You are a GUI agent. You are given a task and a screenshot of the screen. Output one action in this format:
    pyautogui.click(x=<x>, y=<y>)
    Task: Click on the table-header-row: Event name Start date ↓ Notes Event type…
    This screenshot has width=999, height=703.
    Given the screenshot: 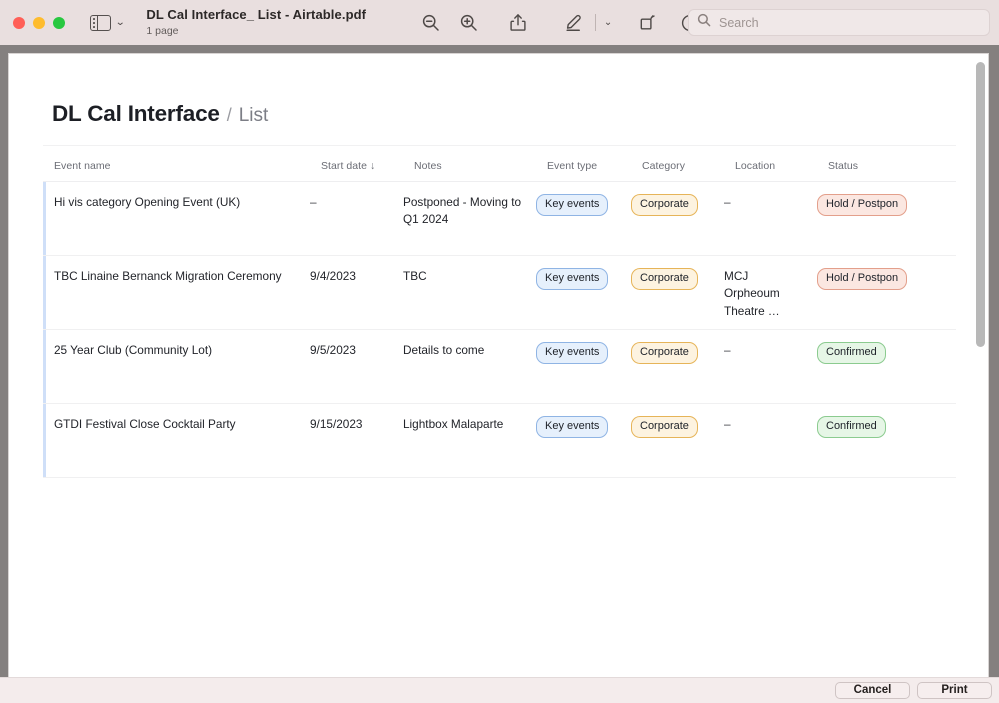 What is the action you would take?
    pyautogui.click(x=499, y=171)
    